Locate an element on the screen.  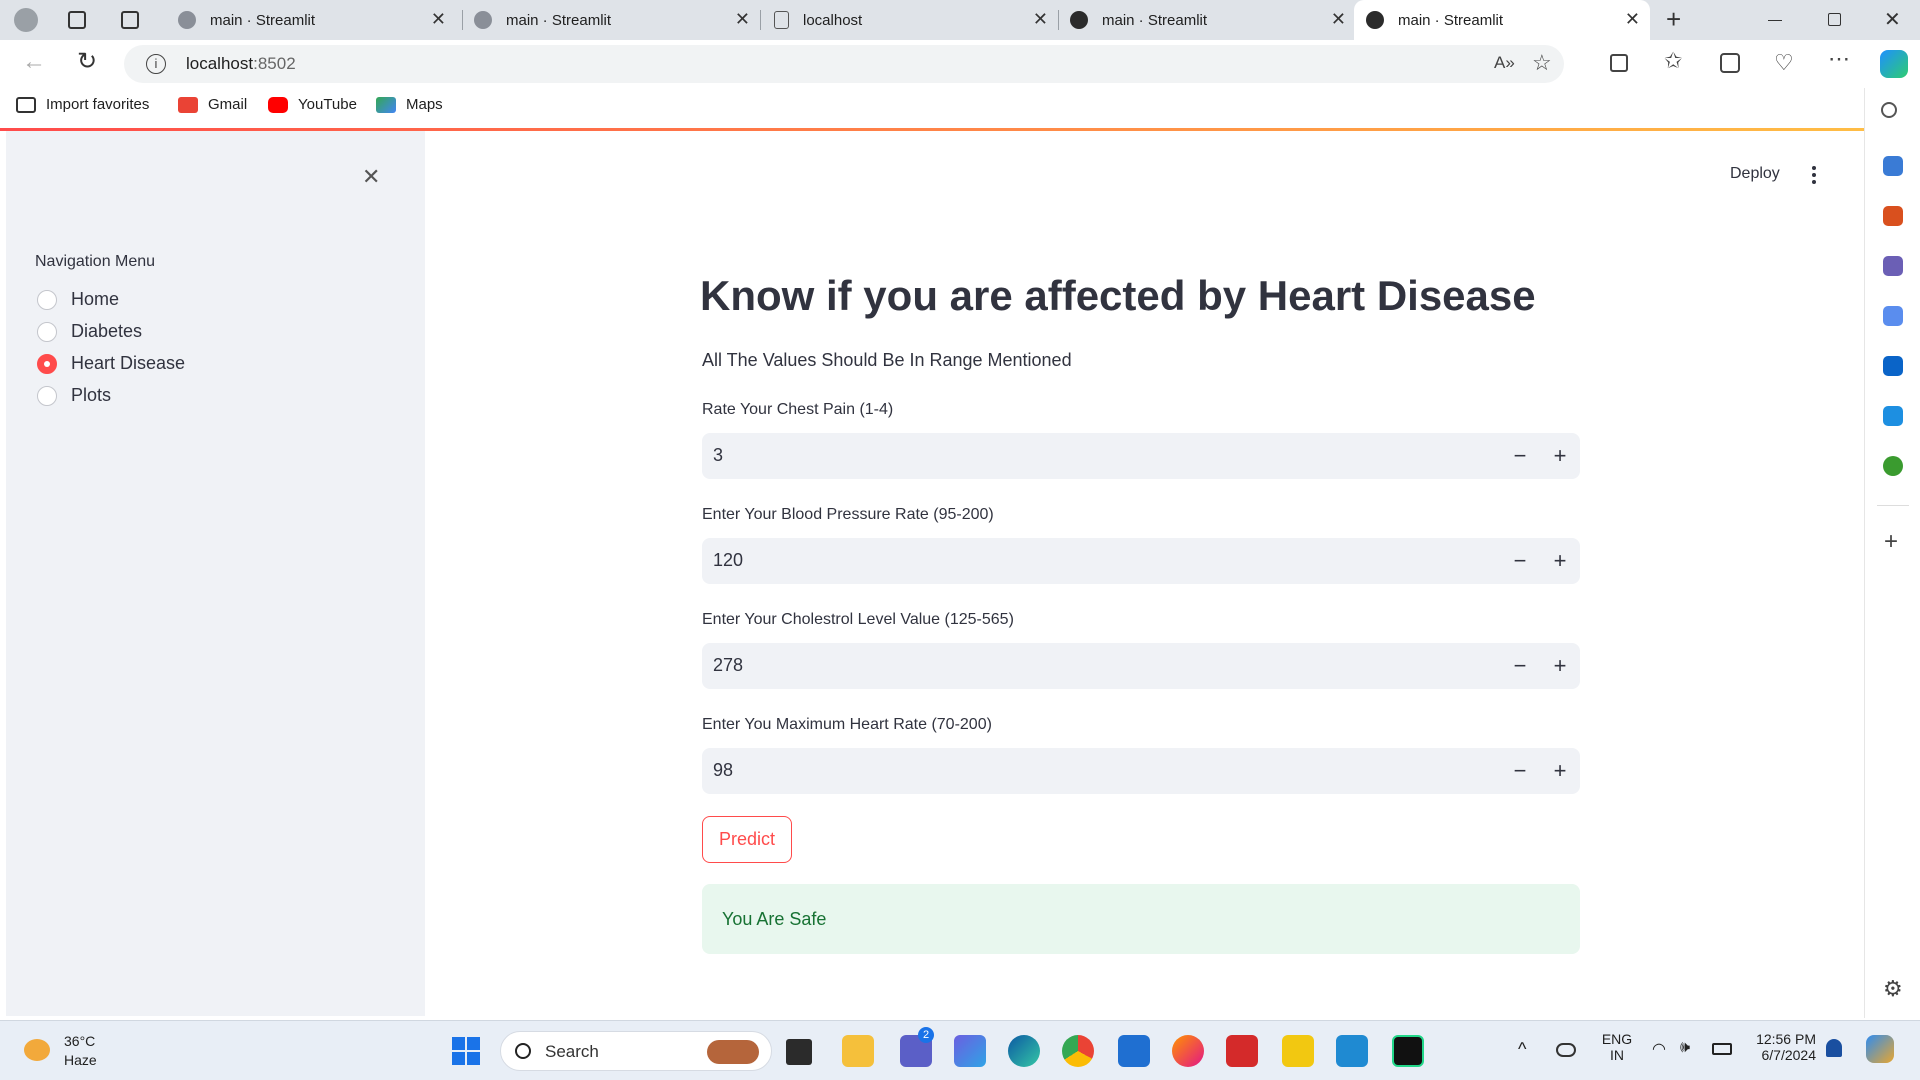
copilot-icon is located at coordinates (1894, 64).